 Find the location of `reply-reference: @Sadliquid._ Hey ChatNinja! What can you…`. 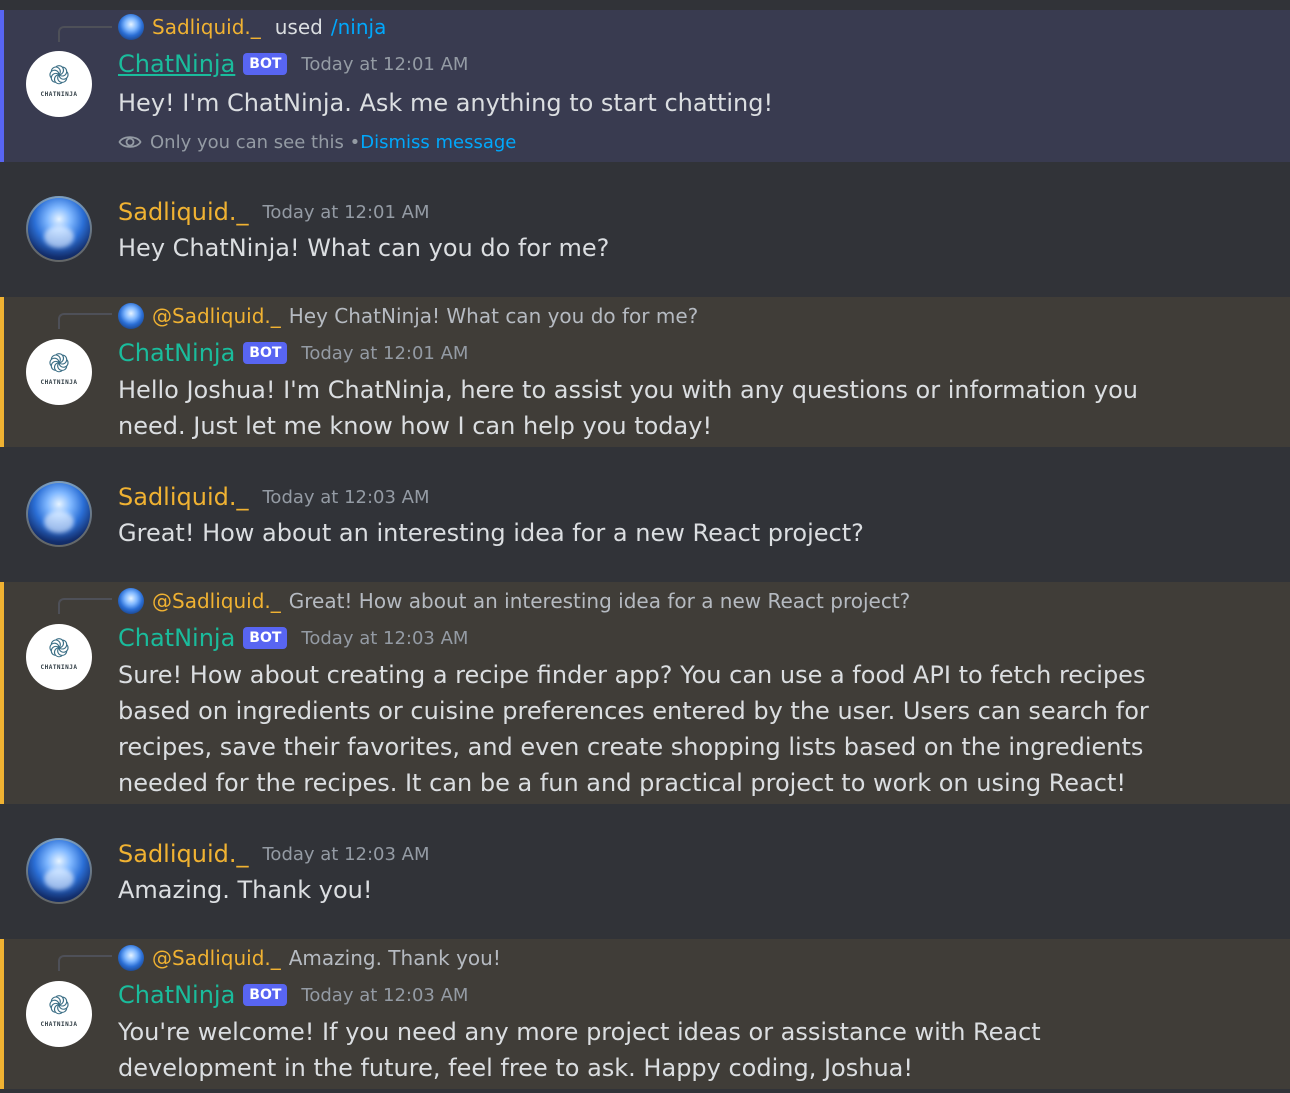

reply-reference: @Sadliquid._ Hey ChatNinja! What can you… is located at coordinates (408, 316).